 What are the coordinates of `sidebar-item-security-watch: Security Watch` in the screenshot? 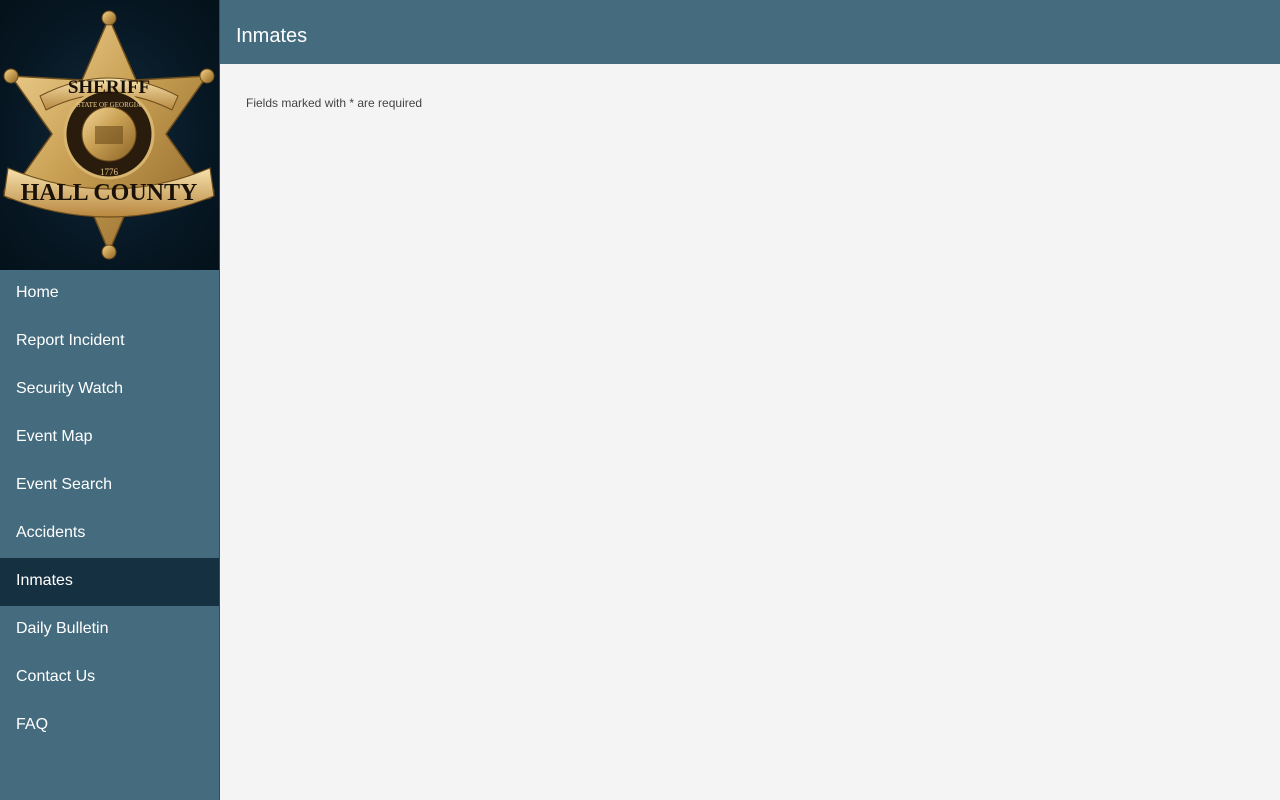 It's located at (109, 390).